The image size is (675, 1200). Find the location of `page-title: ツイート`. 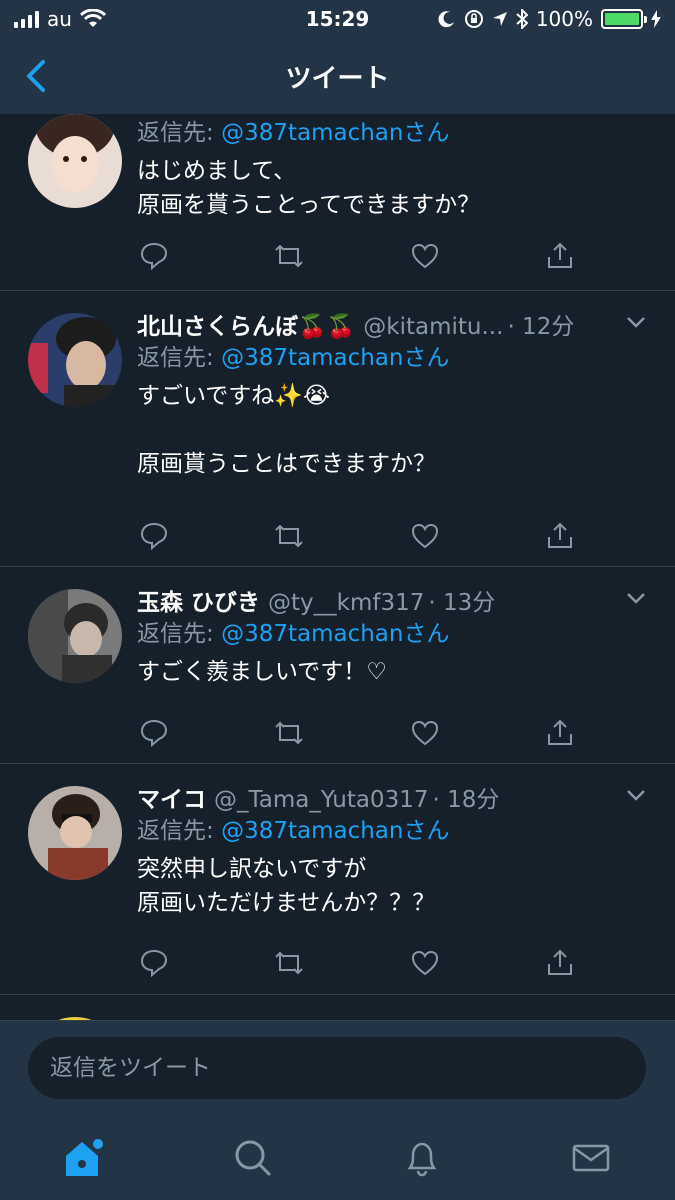

page-title: ツイート is located at coordinates (337, 78).